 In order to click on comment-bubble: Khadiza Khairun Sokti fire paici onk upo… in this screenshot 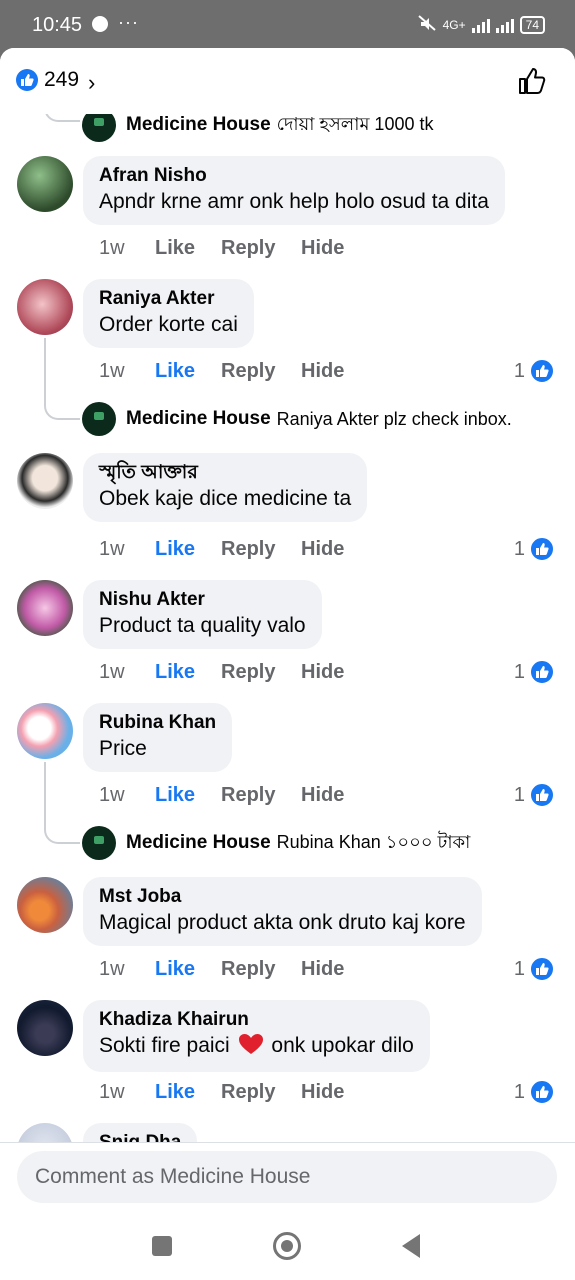, I will do `click(256, 1036)`.